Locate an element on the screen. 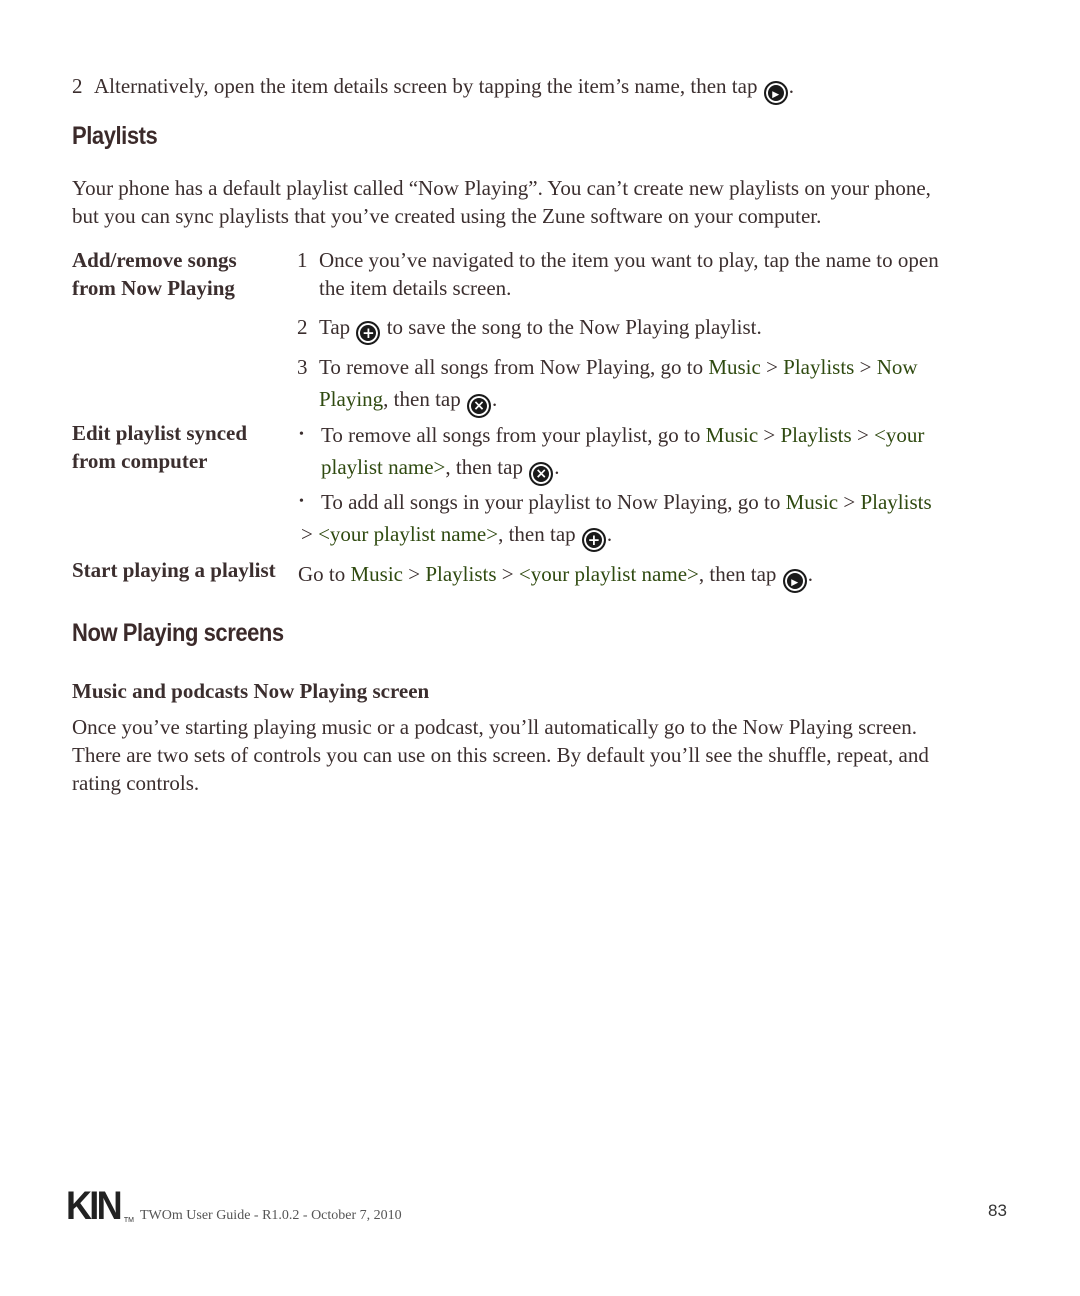 This screenshot has width=1080, height=1296. kin-logo: KIN is located at coordinates (94, 1206).